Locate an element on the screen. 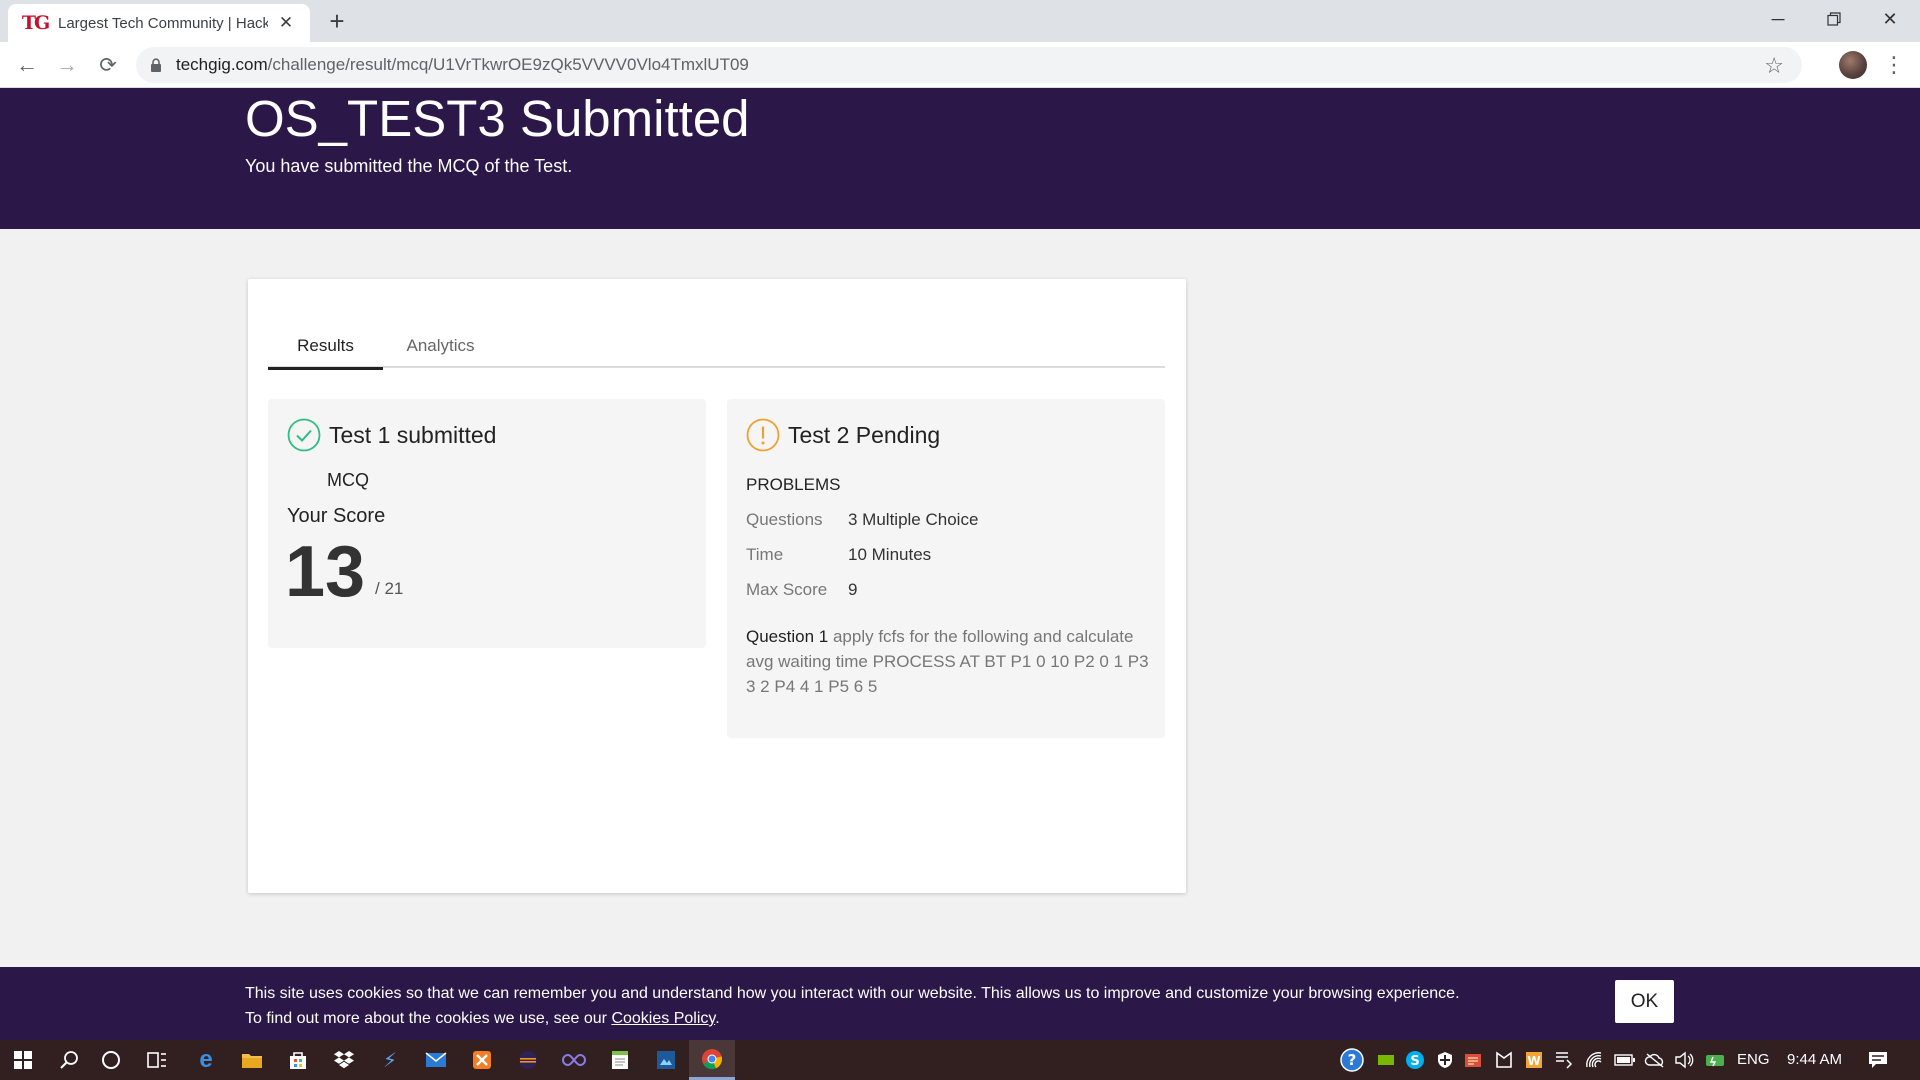  wifi-icon is located at coordinates (1595, 1060).